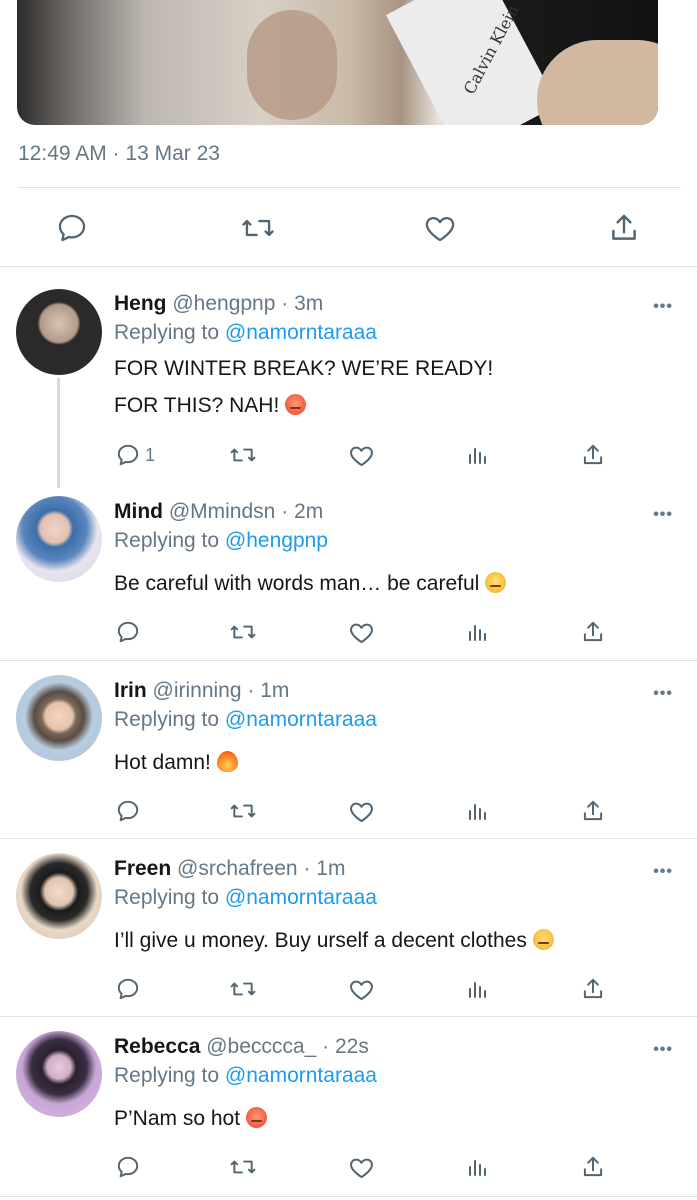  Describe the element at coordinates (138, 511) in the screenshot. I see `display-name: Mind` at that location.